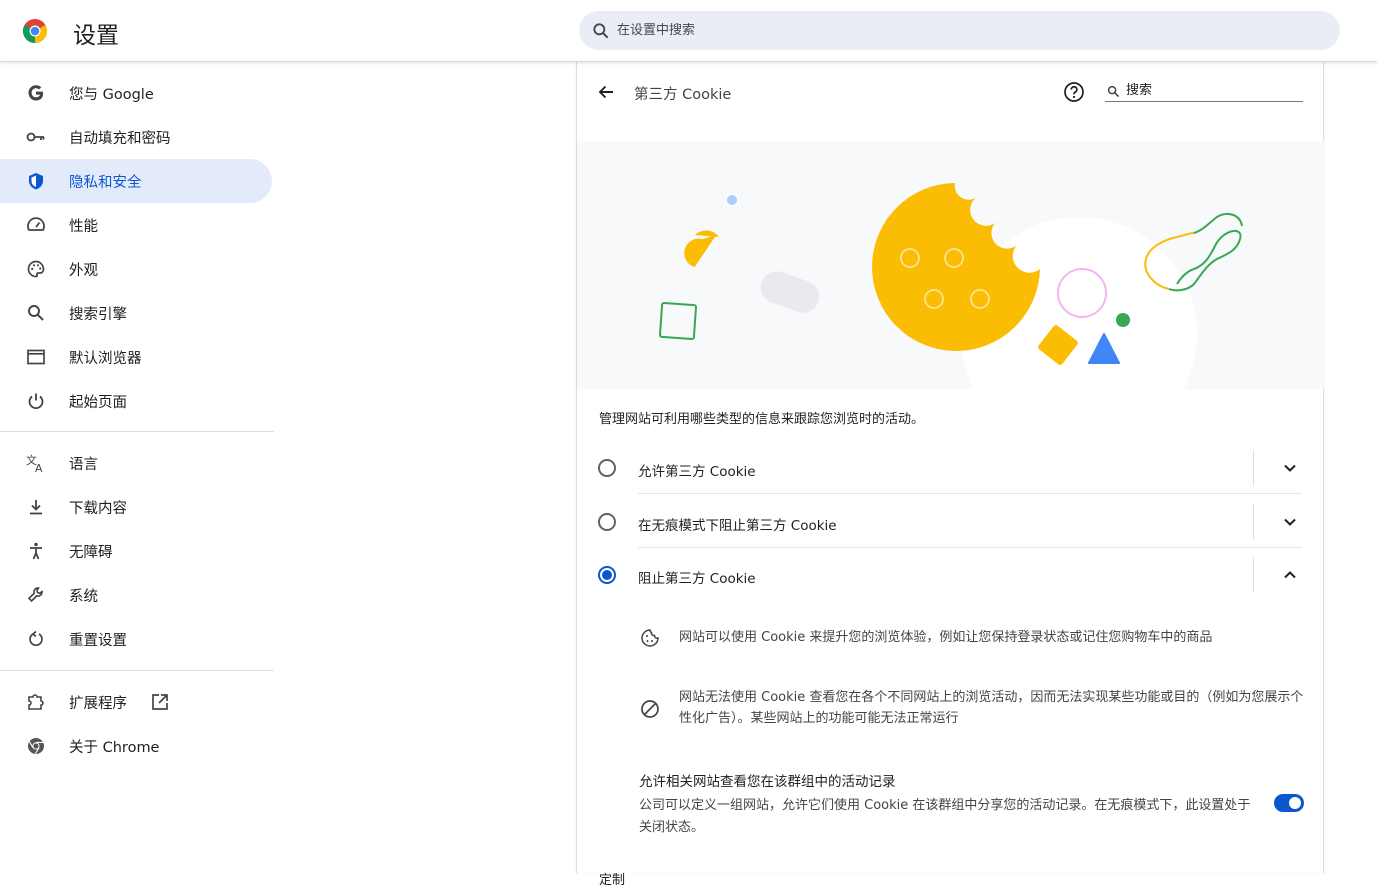 Image resolution: width=1377 pixels, height=888 pixels. Describe the element at coordinates (697, 472) in the screenshot. I see `option-label: 允许第三方 Cookie` at that location.